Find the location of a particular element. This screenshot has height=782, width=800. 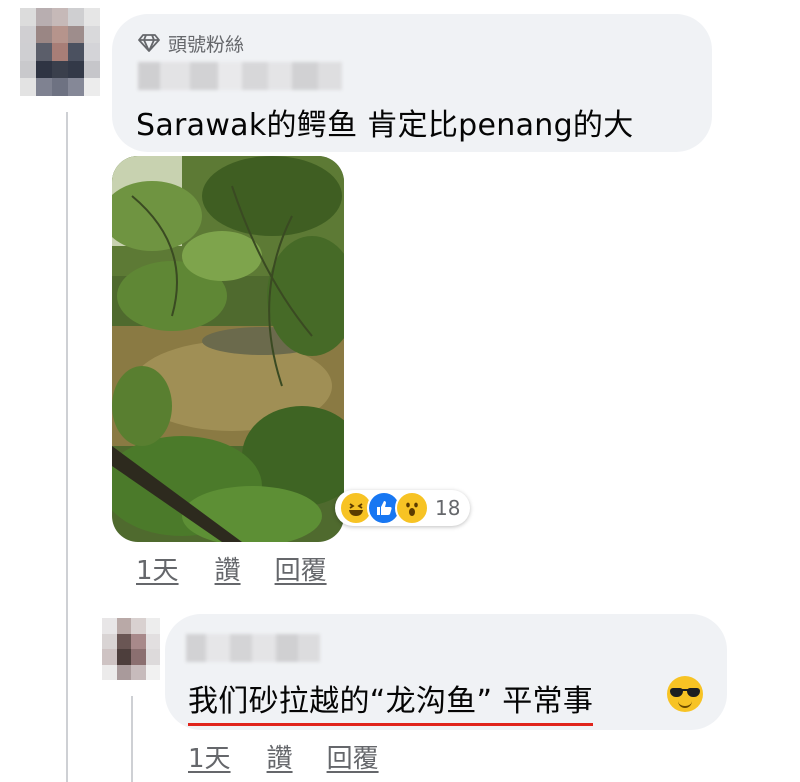

like-button: 讚 is located at coordinates (228, 568).